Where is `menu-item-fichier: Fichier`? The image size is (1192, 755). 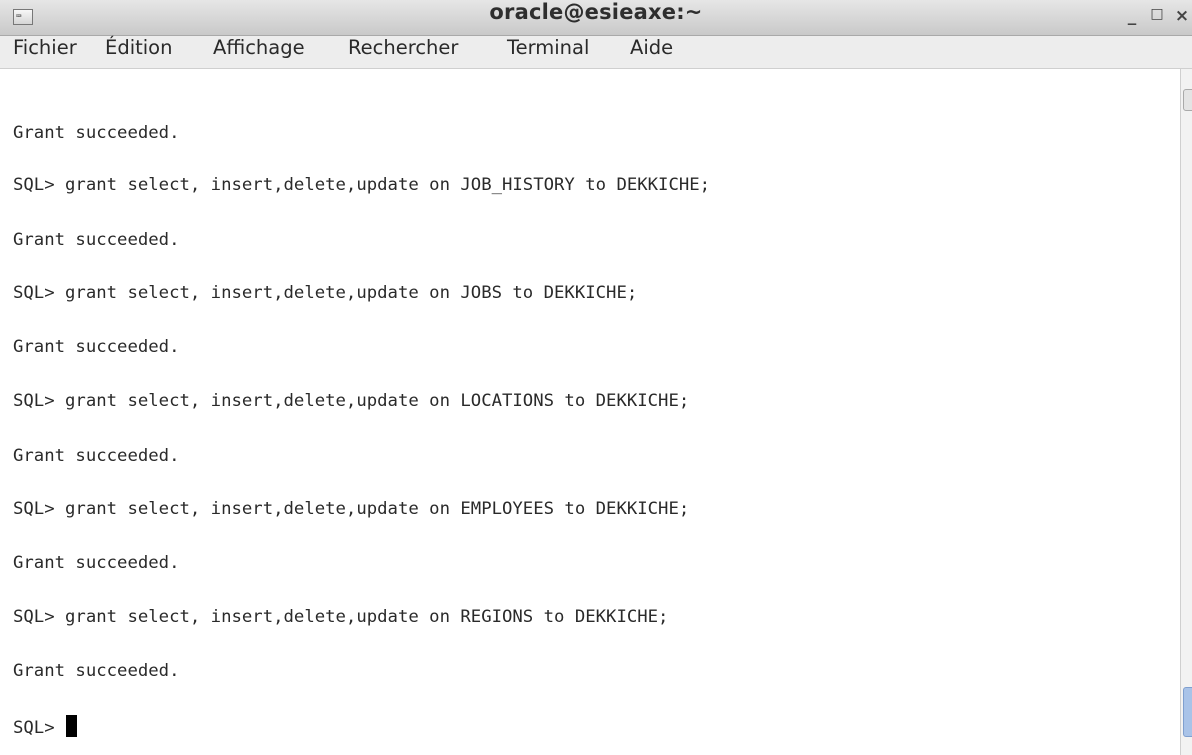 menu-item-fichier: Fichier is located at coordinates (45, 52).